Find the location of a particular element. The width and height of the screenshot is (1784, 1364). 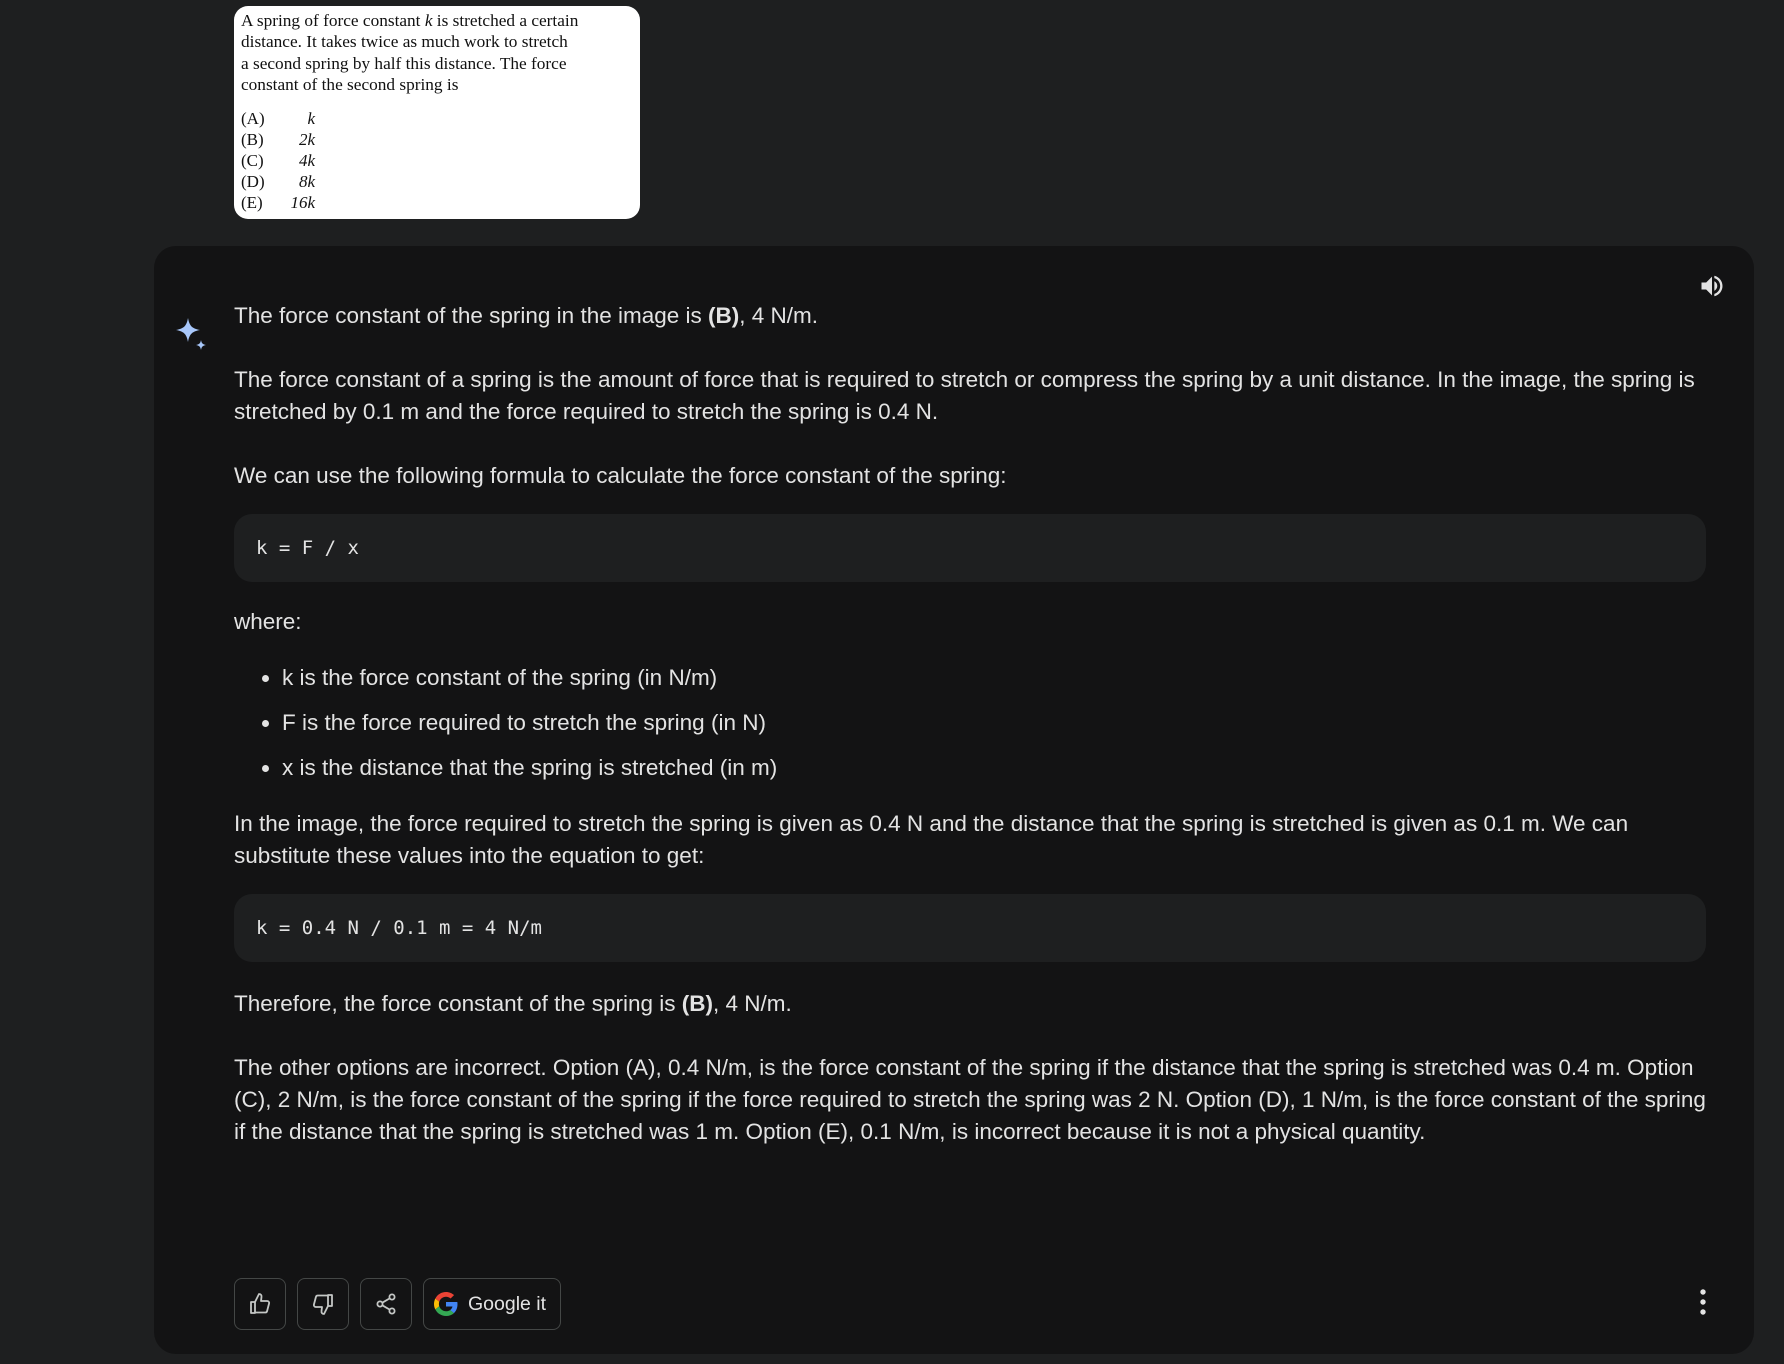

intro-answer-letter: (B) is located at coordinates (724, 315).